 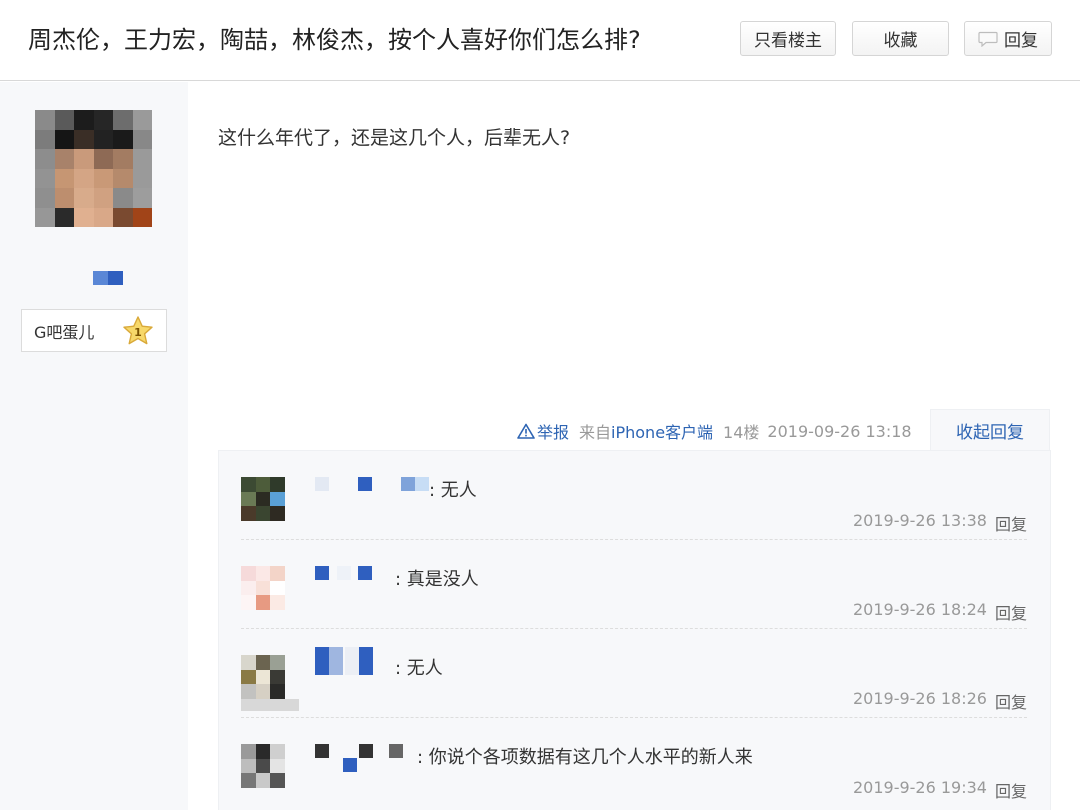 I want to click on sub-reply: : 你说个各项数据有这几个人水平的新人来 2019-9-26 19:34 回复, so click(x=634, y=762).